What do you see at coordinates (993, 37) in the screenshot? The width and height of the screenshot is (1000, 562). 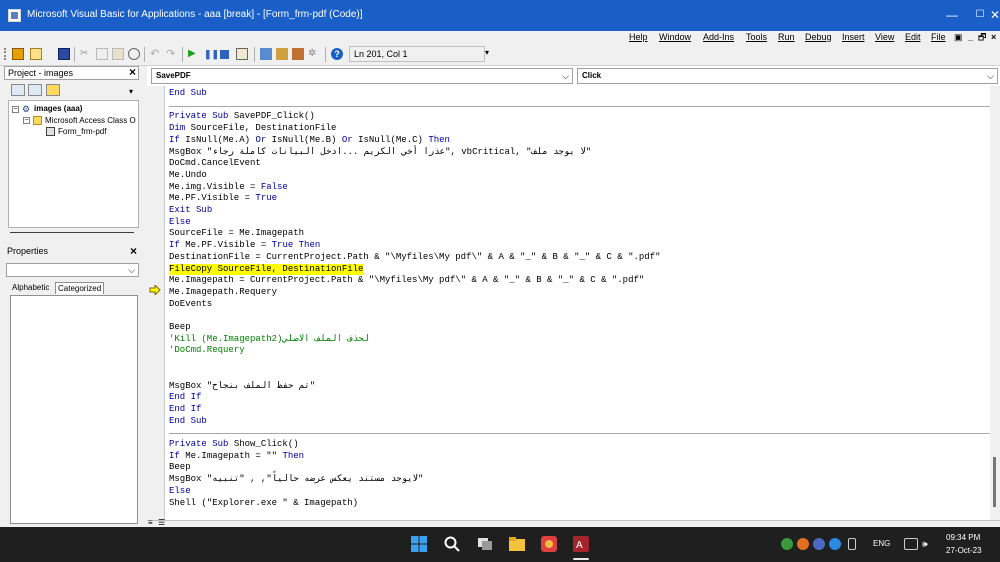 I see `child-close-button: ×` at bounding box center [993, 37].